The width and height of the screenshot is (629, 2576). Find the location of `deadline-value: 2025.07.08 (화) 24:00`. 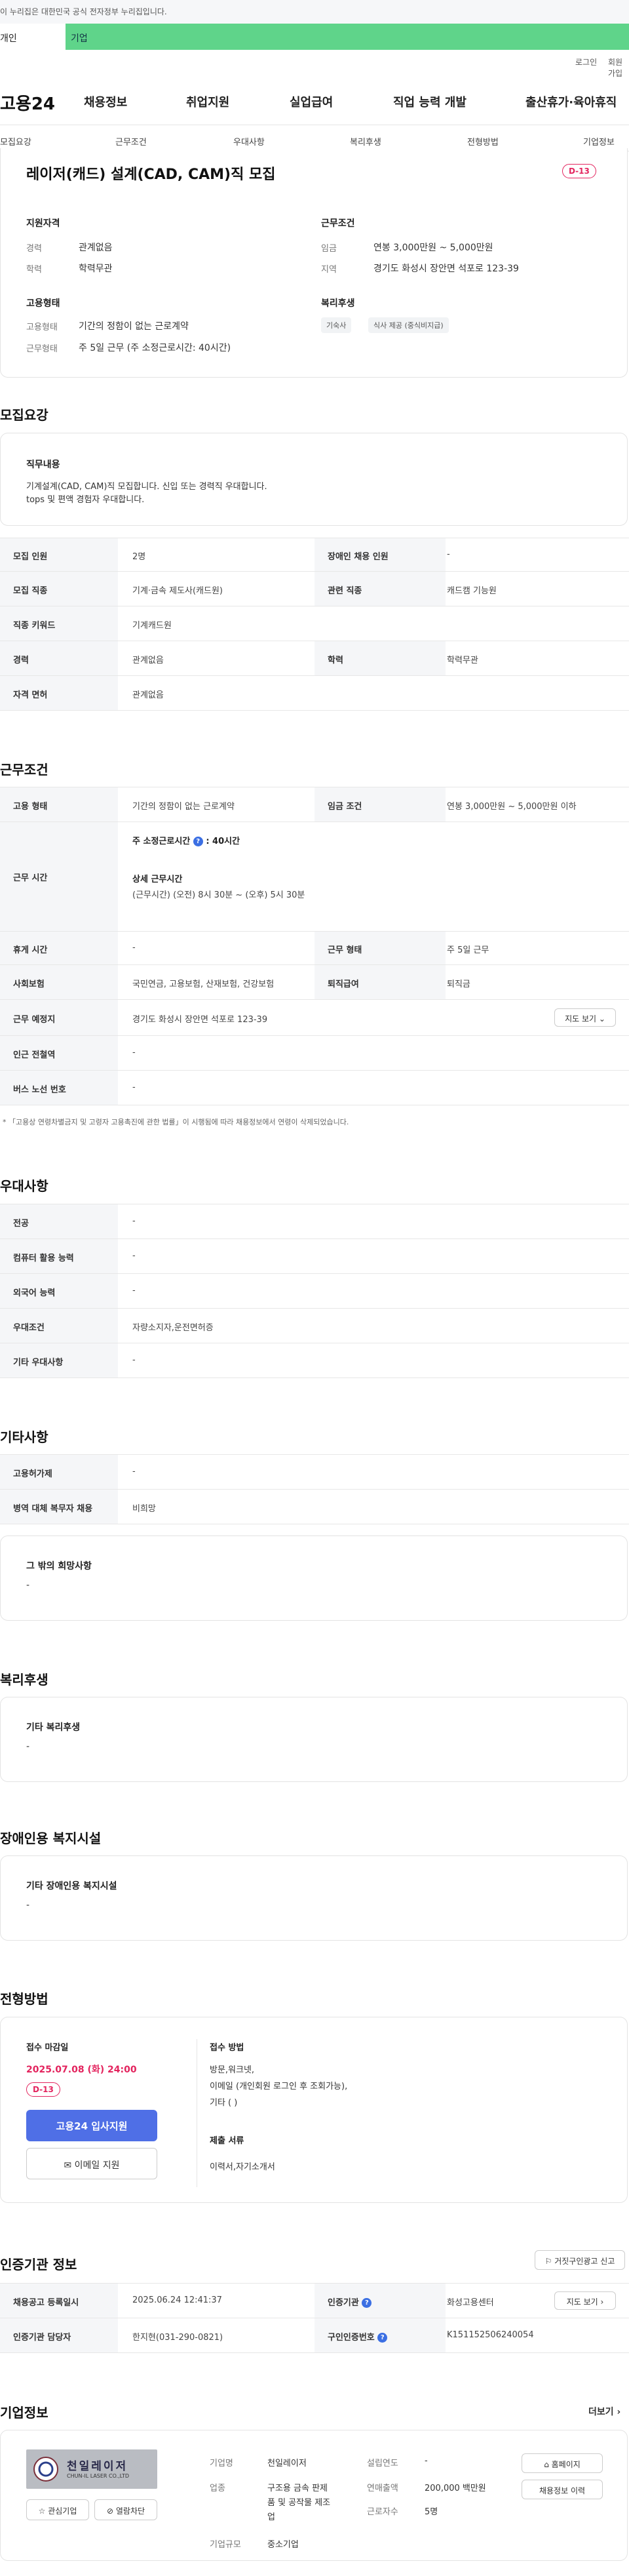

deadline-value: 2025.07.08 (화) 24:00 is located at coordinates (81, 2070).